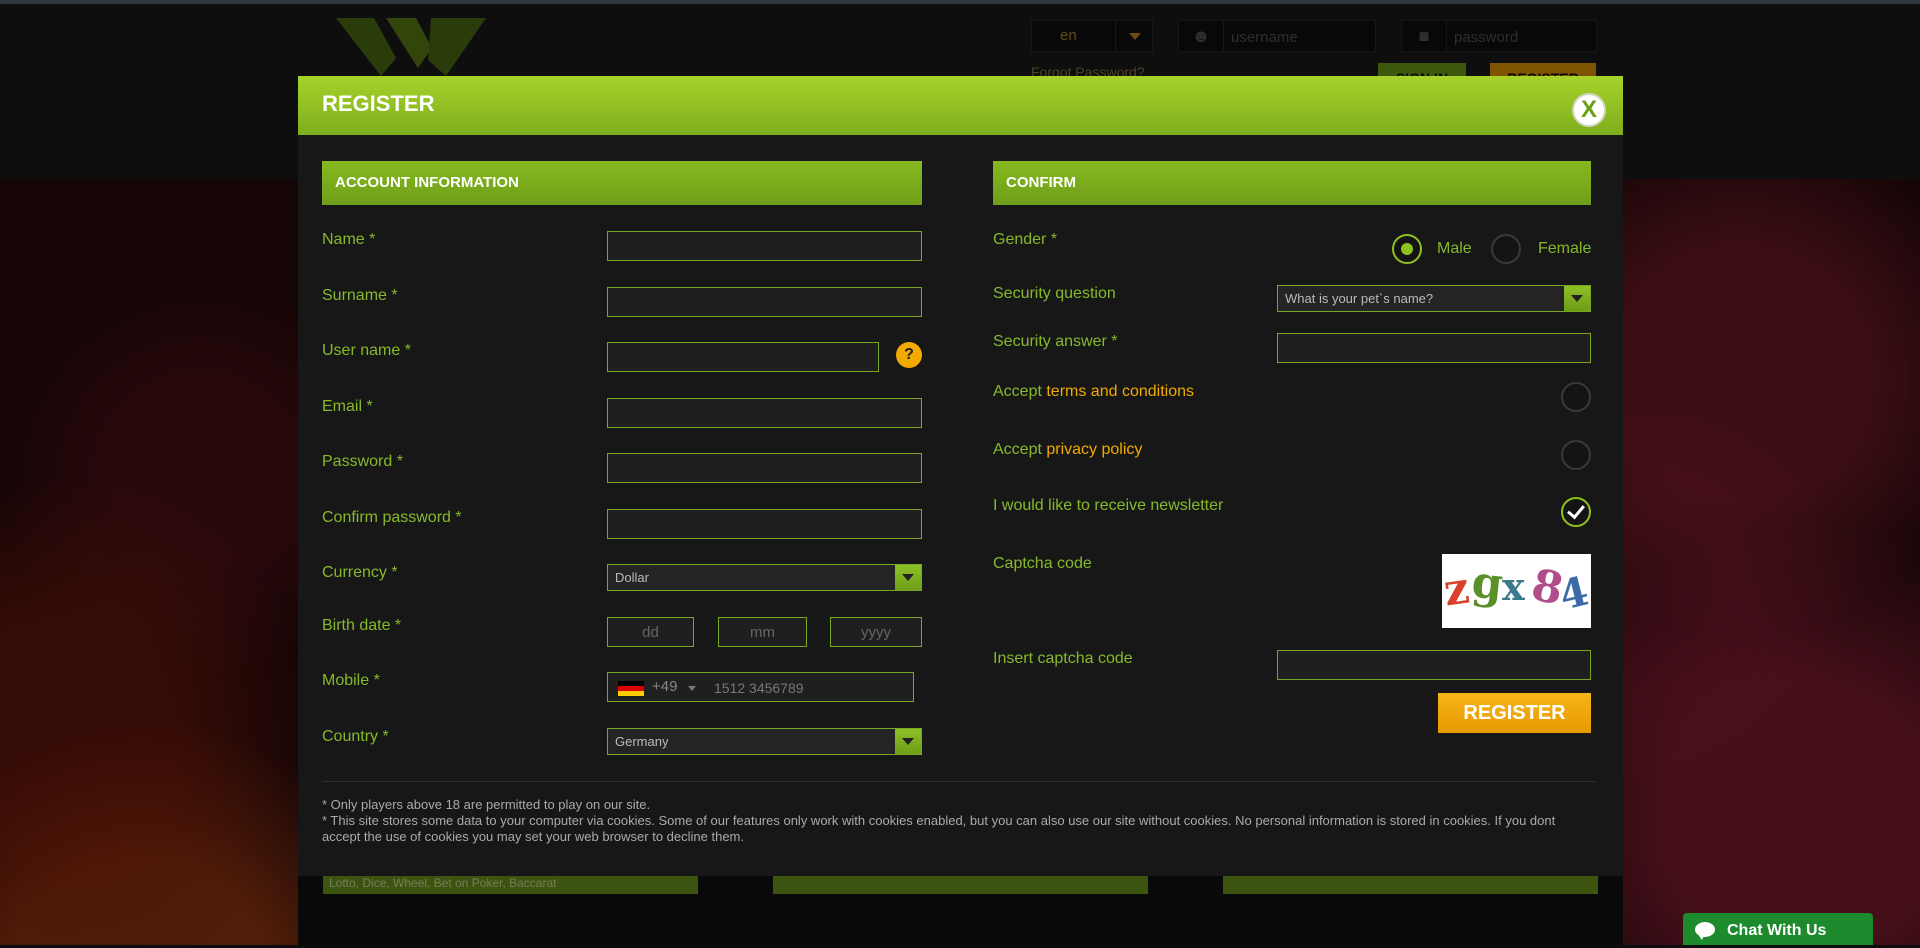 This screenshot has width=1920, height=948. Describe the element at coordinates (1487, 583) in the screenshot. I see `captcha-char: g` at that location.